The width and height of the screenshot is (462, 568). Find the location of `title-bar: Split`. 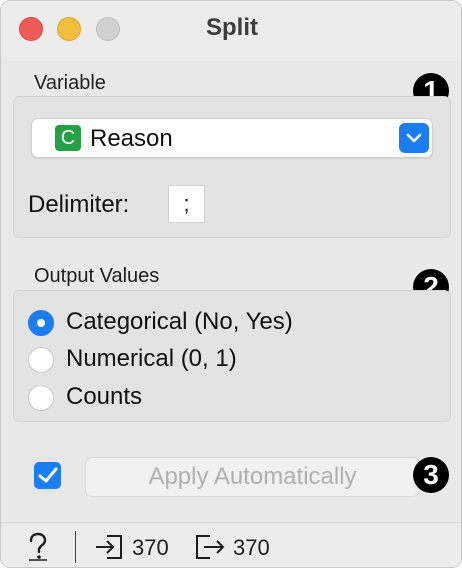

title-bar: Split is located at coordinates (231, 29).